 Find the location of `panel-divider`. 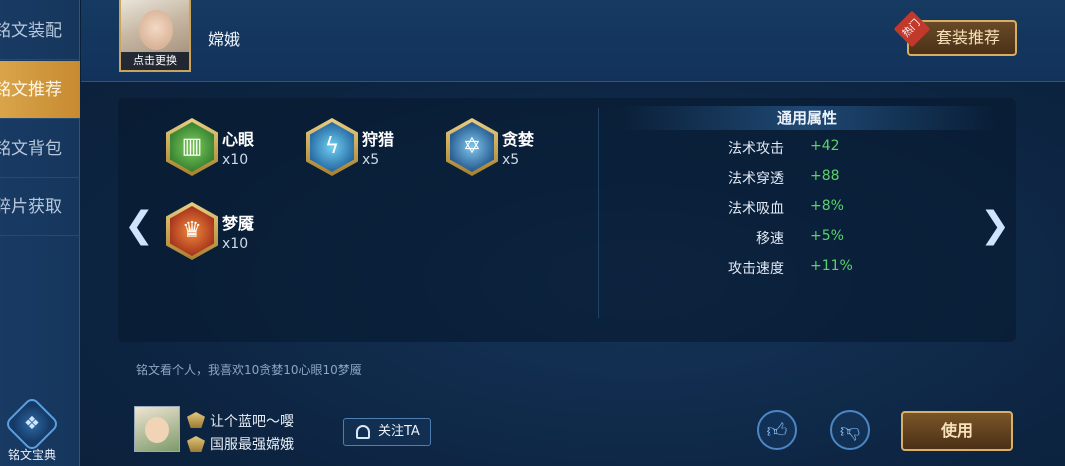

panel-divider is located at coordinates (598, 213).